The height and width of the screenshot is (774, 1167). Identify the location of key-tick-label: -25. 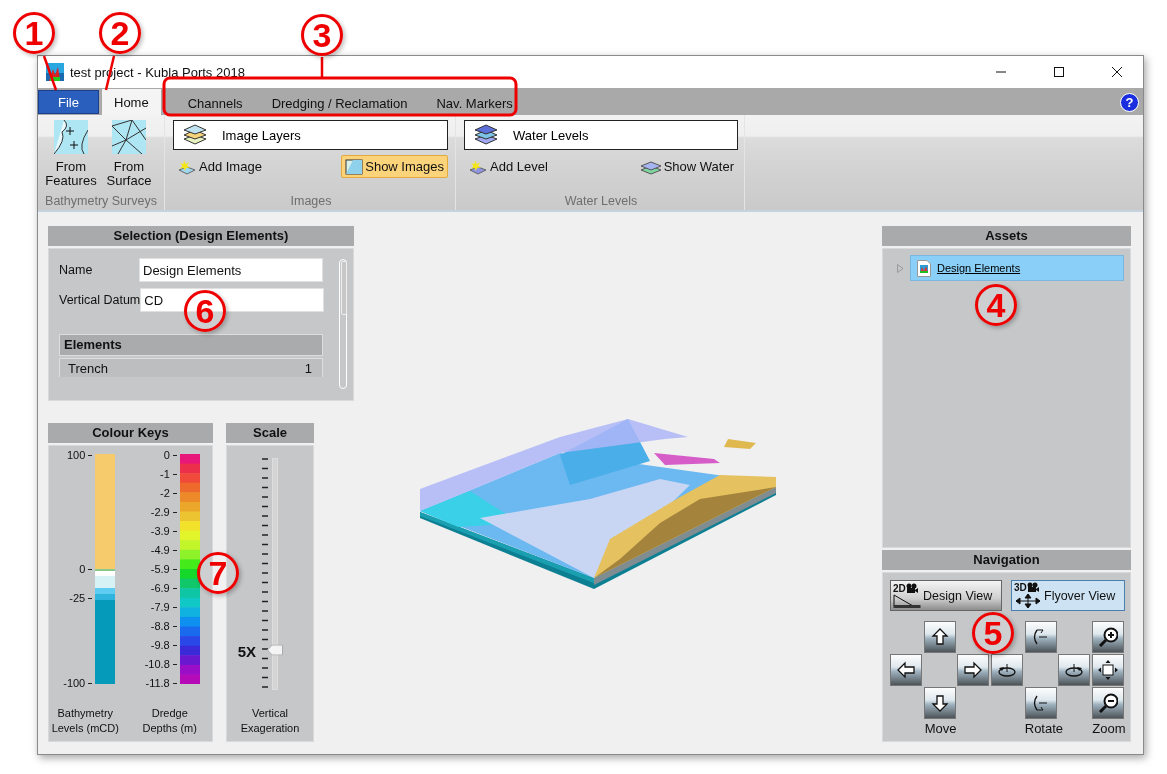
(77, 597).